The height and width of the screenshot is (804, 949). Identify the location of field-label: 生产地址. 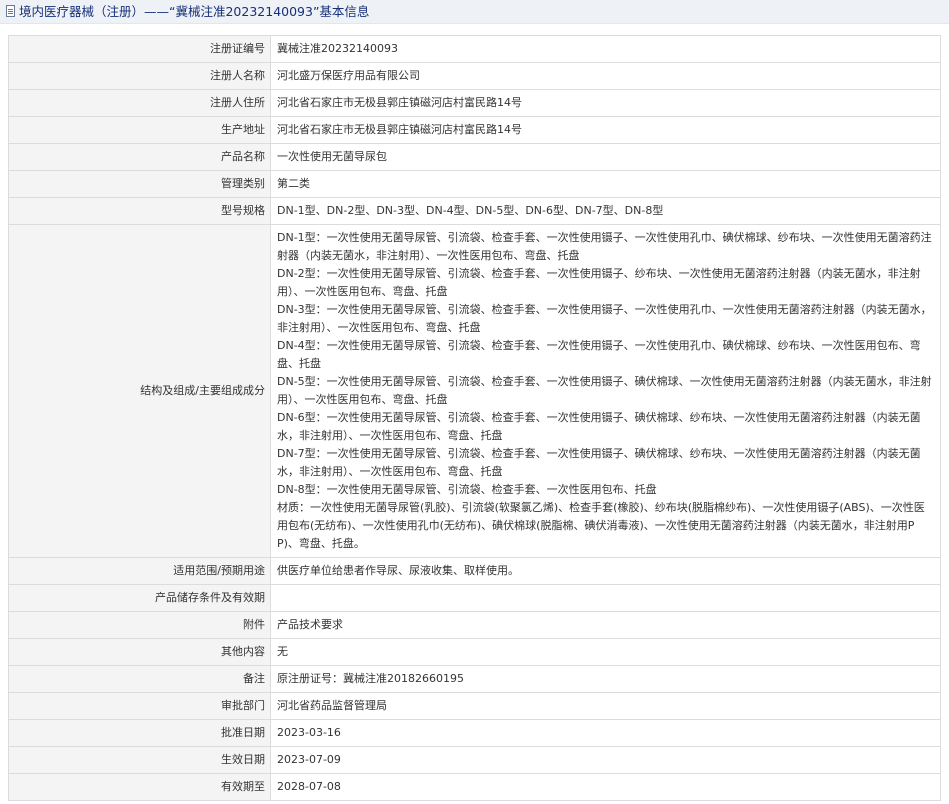
(139, 130).